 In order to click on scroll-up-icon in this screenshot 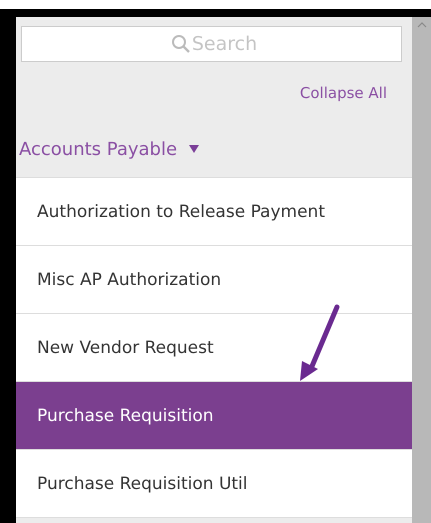, I will do `click(421, 25)`.